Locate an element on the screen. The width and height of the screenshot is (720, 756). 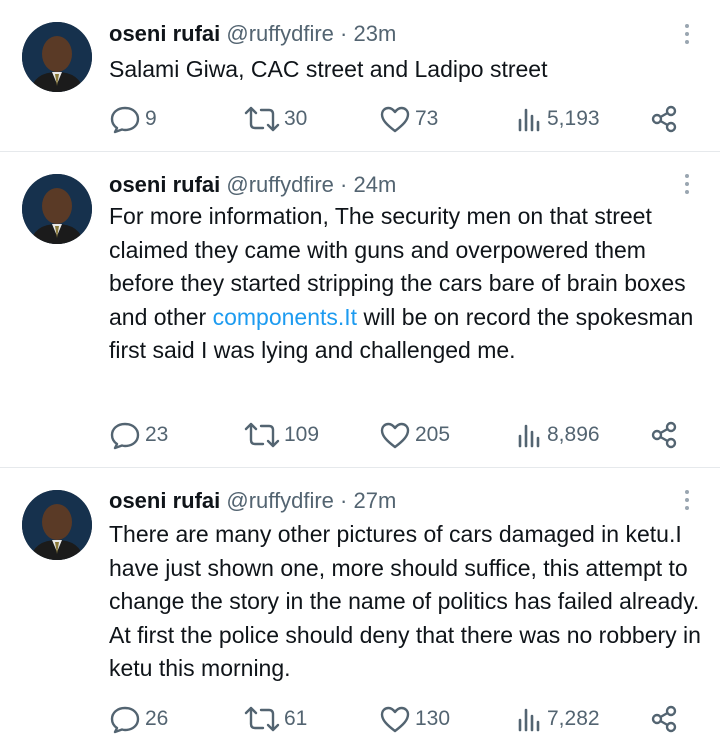
retweet-button: 30 is located at coordinates (275, 119).